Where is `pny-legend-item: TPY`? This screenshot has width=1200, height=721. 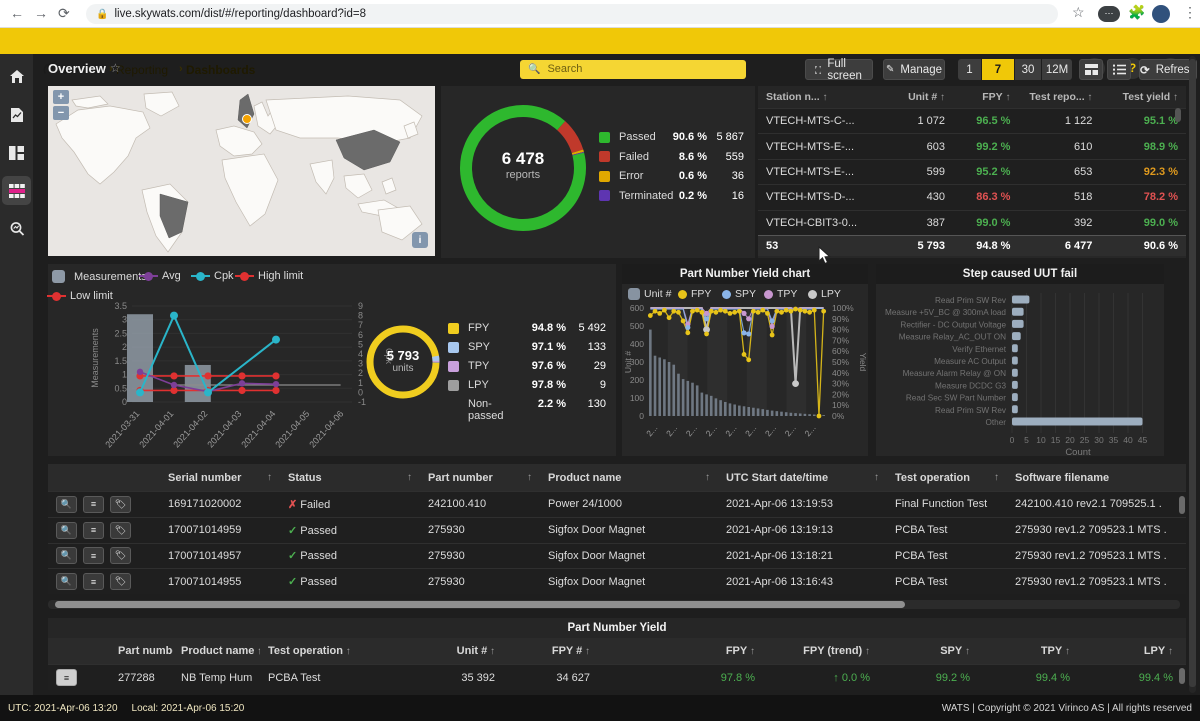 pny-legend-item: TPY is located at coordinates (780, 294).